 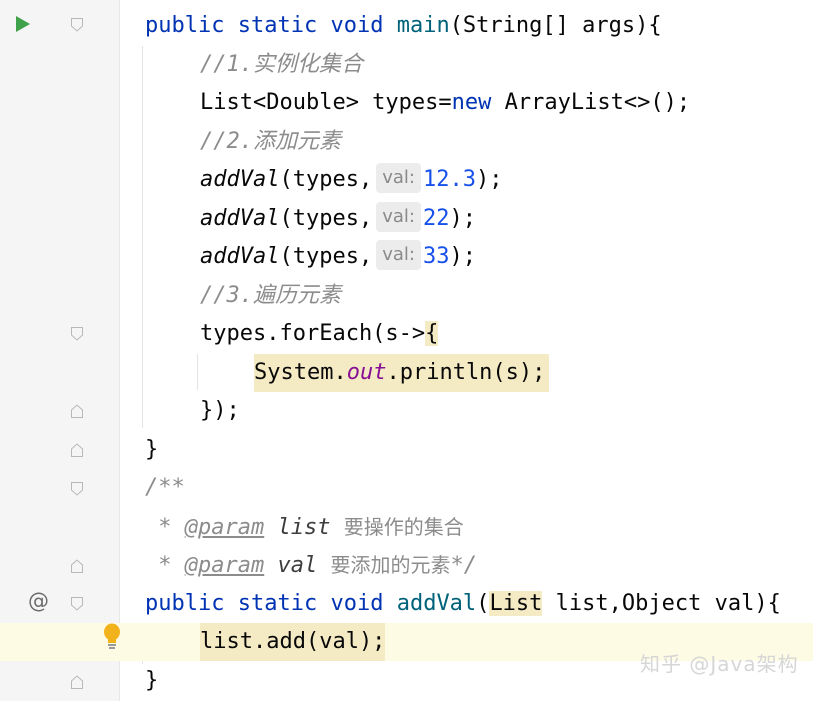 I want to click on watermark: 知乎 @Java架构, so click(x=719, y=664).